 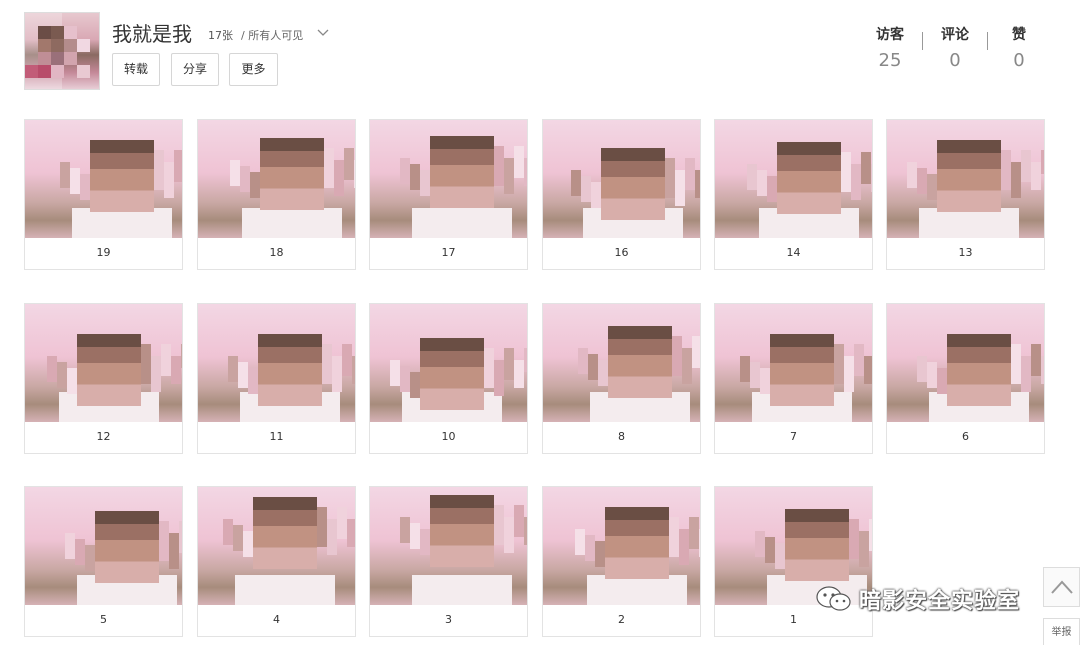 What do you see at coordinates (621, 619) in the screenshot?
I see `photo-caption: 2` at bounding box center [621, 619].